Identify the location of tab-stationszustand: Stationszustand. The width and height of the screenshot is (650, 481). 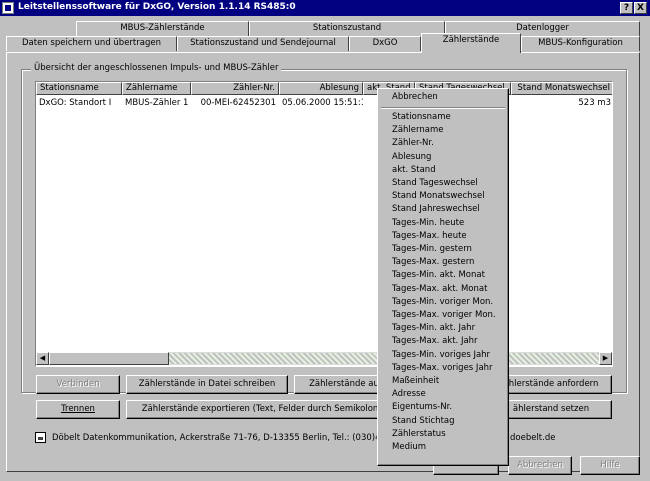
(347, 28).